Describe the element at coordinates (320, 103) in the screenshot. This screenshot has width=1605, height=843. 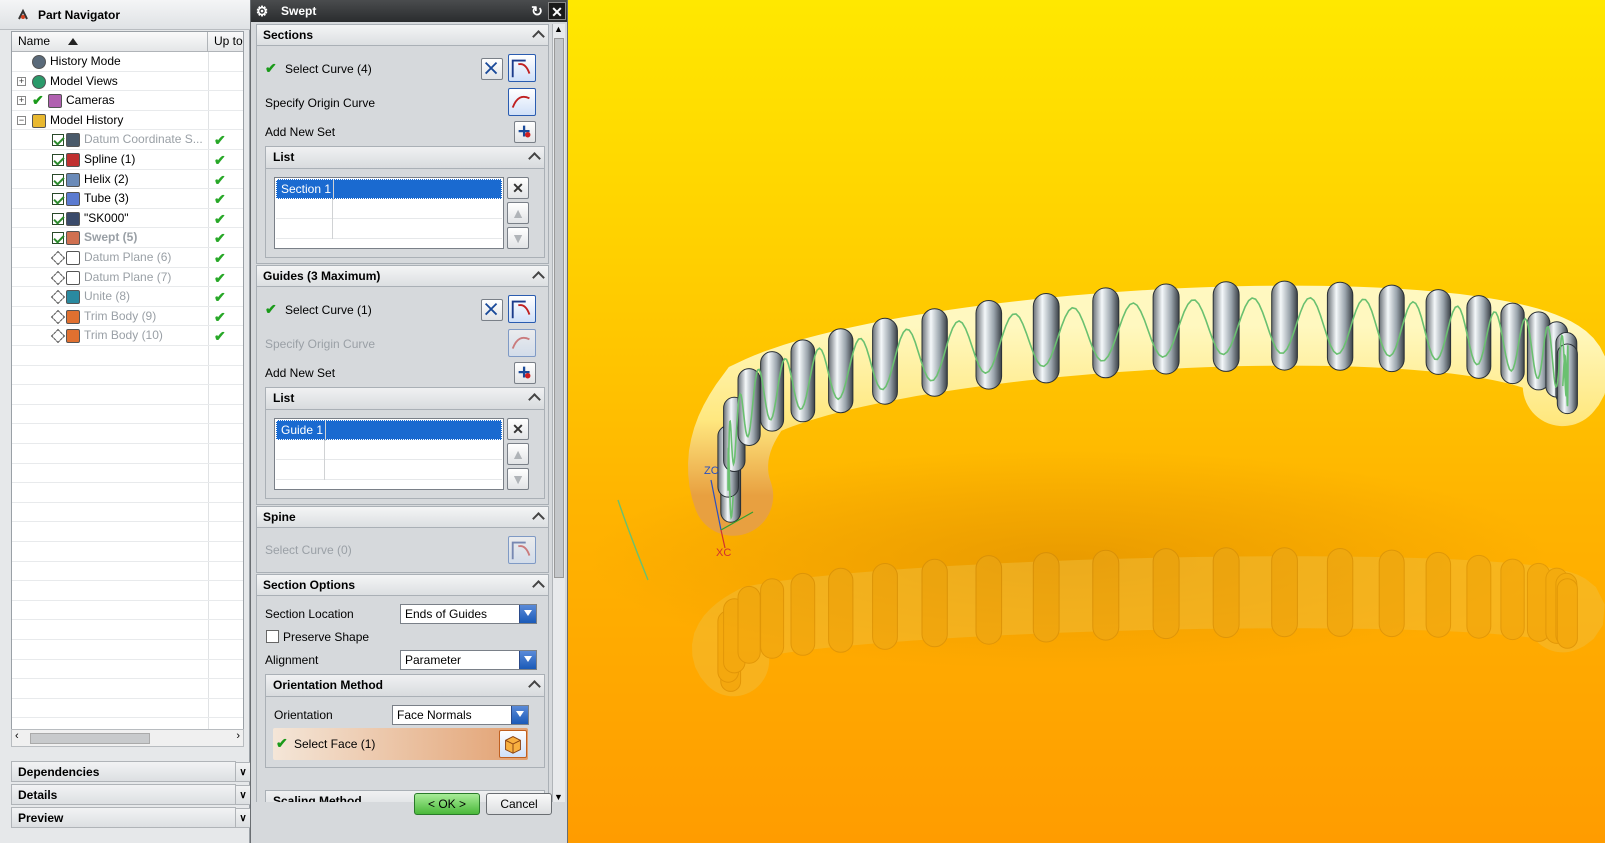
I see `sections-specify-origin: Specify Origin Curve` at that location.